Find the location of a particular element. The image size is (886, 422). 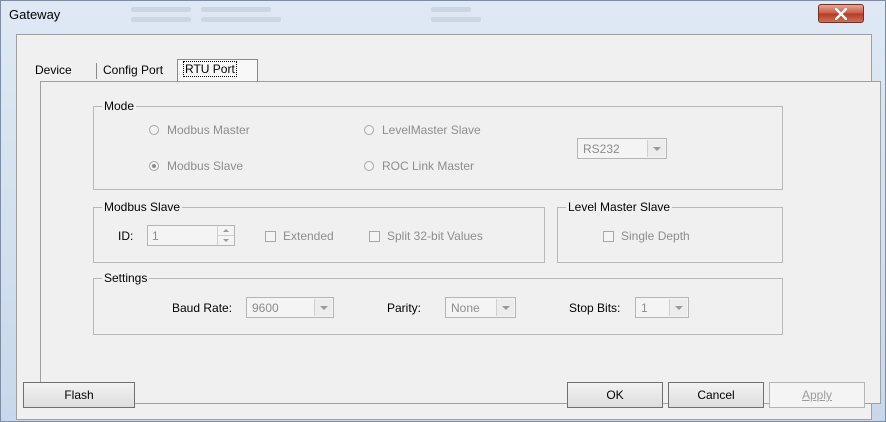

window-title: Gateway is located at coordinates (35, 14).